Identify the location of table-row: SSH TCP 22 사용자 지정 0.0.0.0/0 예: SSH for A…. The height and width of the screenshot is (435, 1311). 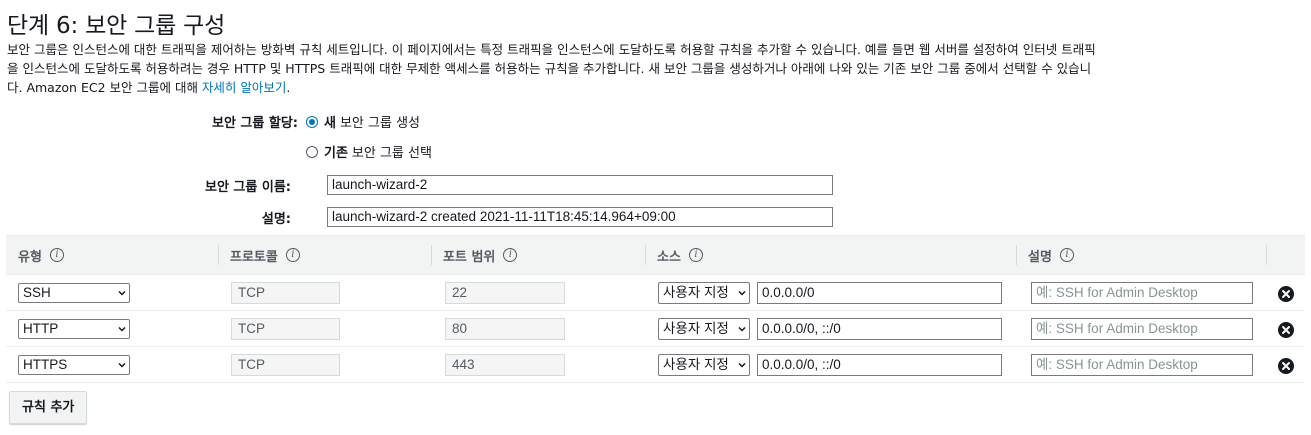
(655, 293).